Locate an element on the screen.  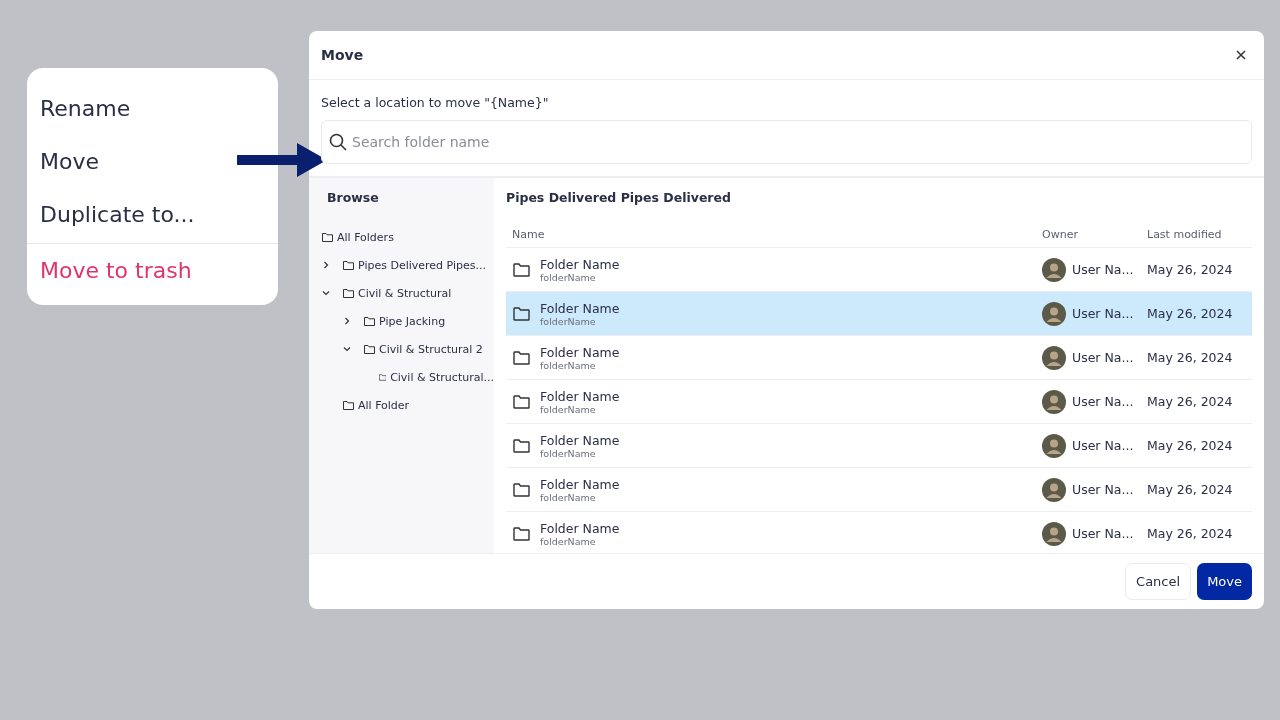
column-header: Name is located at coordinates (529, 234).